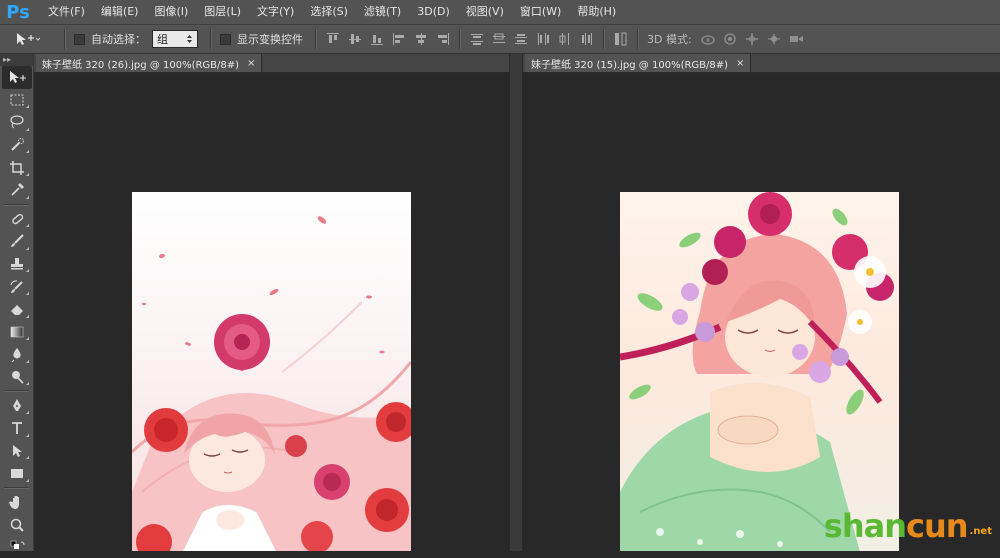 This screenshot has height=558, width=1000. I want to click on gradient-tool, so click(17, 332).